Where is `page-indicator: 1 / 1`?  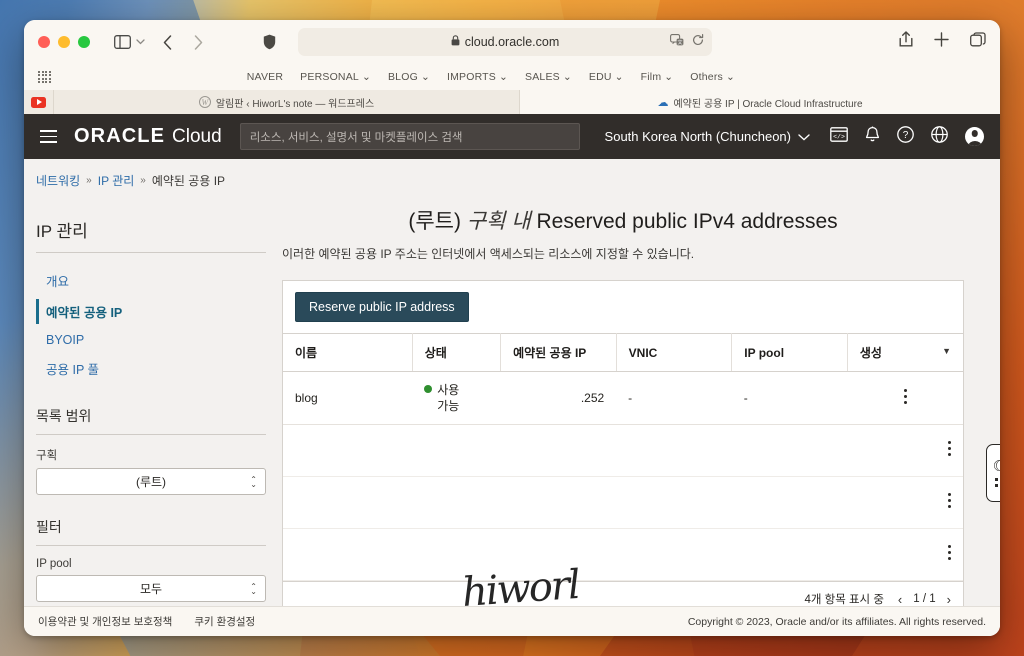 page-indicator: 1 / 1 is located at coordinates (924, 599).